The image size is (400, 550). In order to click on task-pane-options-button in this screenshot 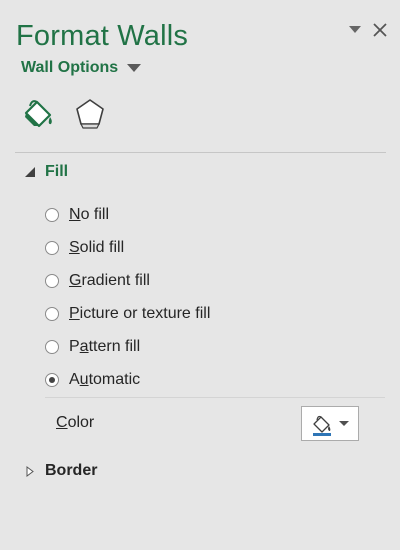, I will do `click(355, 30)`.